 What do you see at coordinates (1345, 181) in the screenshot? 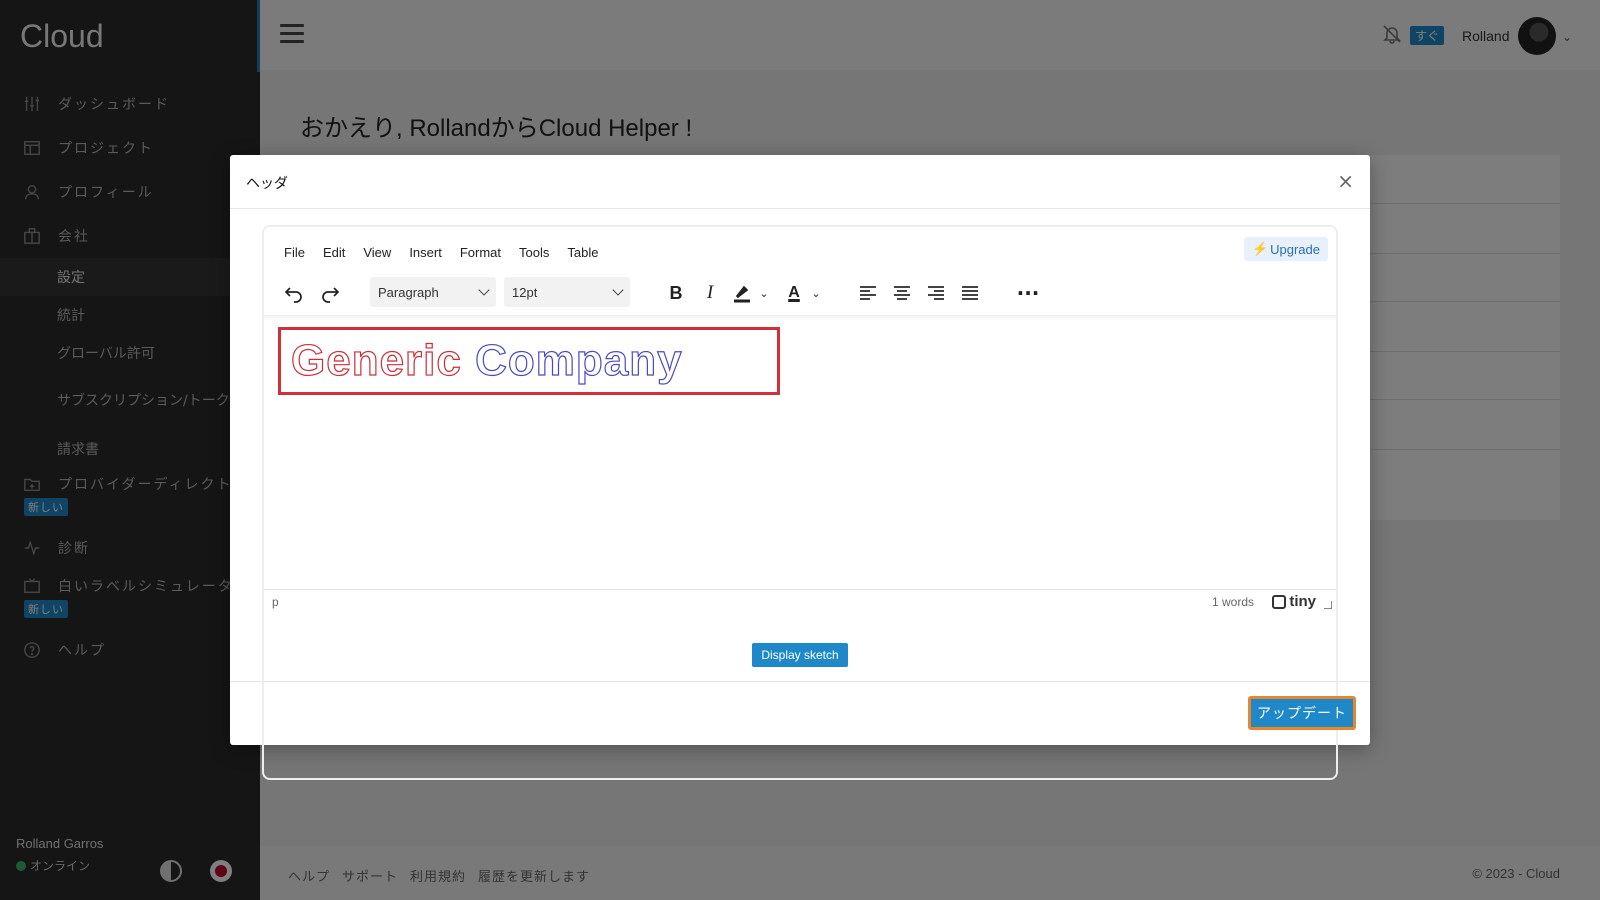
I see `close-icon: ×` at bounding box center [1345, 181].